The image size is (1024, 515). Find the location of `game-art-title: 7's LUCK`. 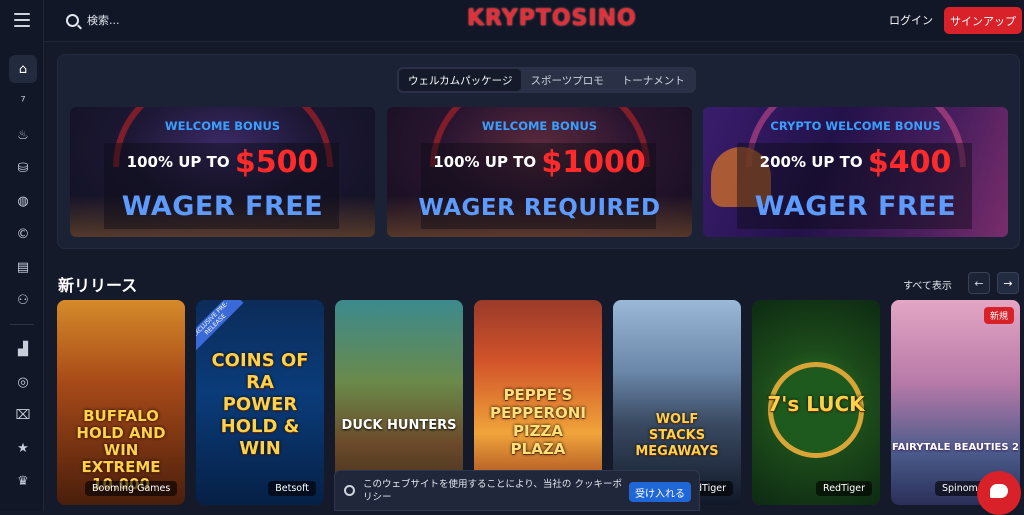

game-art-title: 7's LUCK is located at coordinates (816, 404).